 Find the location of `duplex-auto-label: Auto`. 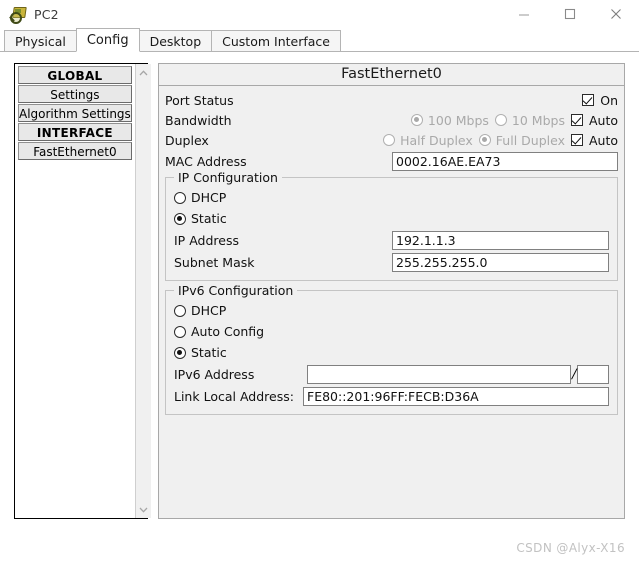

duplex-auto-label: Auto is located at coordinates (603, 140).